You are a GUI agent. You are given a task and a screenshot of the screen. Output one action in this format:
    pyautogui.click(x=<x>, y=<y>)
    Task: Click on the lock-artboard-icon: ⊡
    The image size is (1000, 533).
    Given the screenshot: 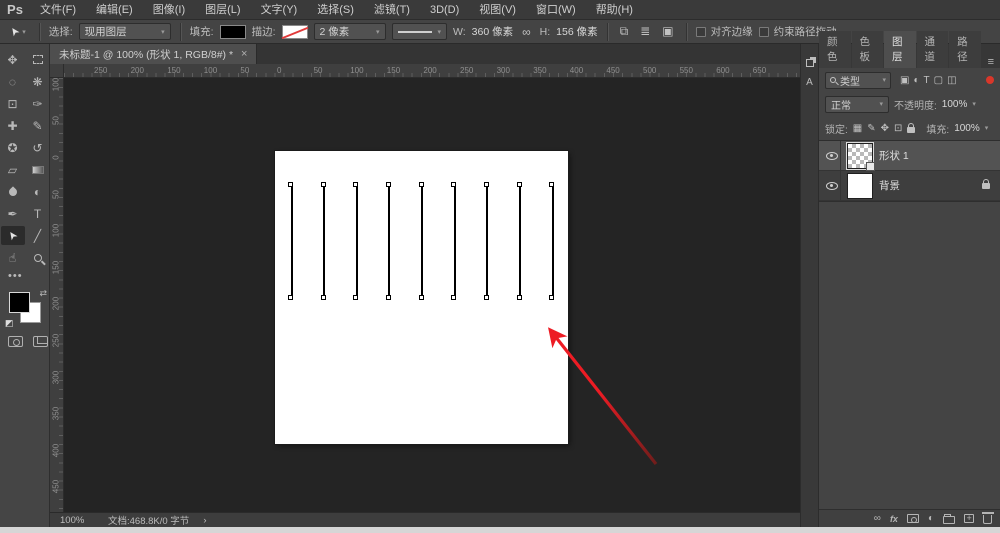 What is the action you would take?
    pyautogui.click(x=898, y=128)
    